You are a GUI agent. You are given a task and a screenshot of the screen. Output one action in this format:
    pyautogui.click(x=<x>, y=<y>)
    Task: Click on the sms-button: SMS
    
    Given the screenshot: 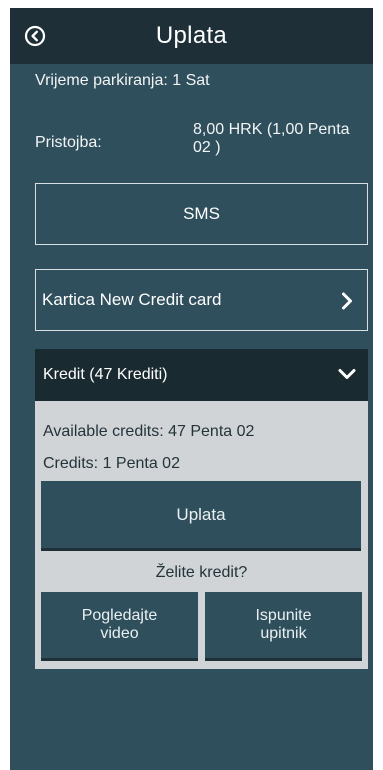 What is the action you would take?
    pyautogui.click(x=201, y=214)
    